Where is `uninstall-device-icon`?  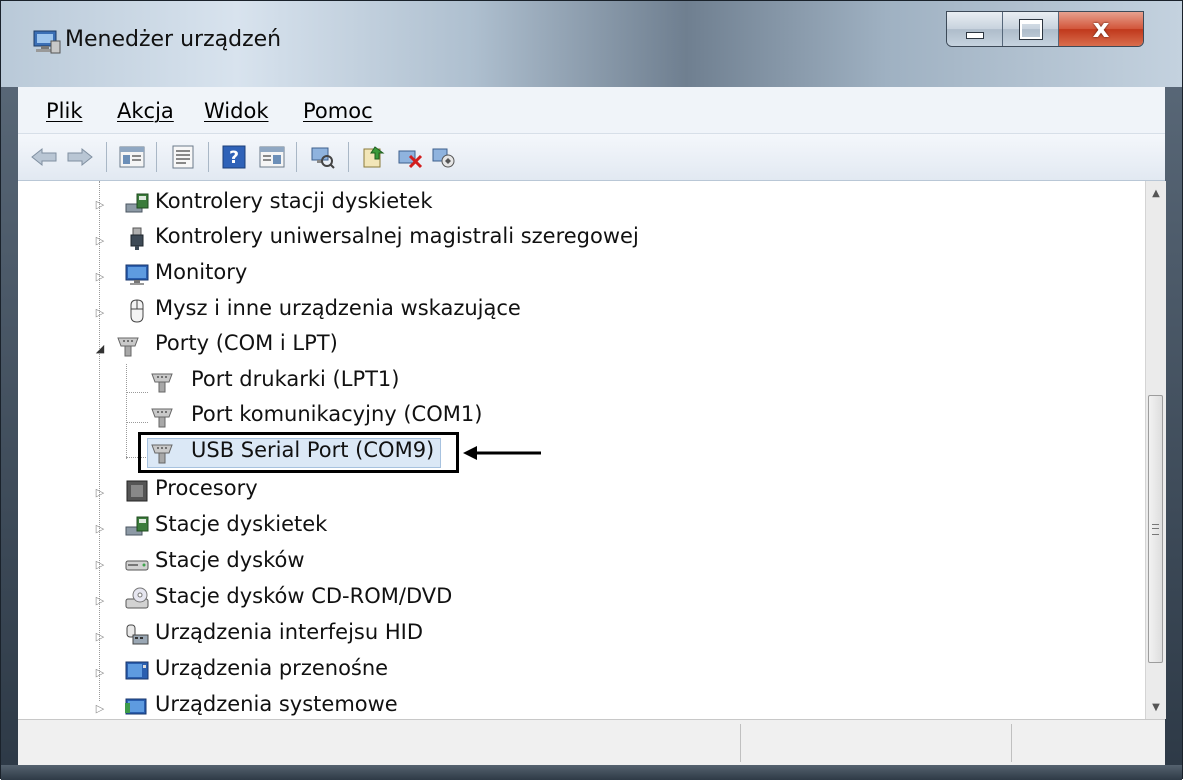 uninstall-device-icon is located at coordinates (410, 159).